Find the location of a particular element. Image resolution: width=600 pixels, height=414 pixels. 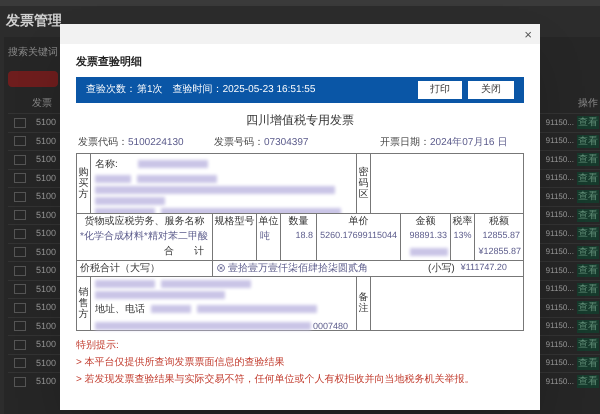

table-cell-text: 13% is located at coordinates (463, 235).